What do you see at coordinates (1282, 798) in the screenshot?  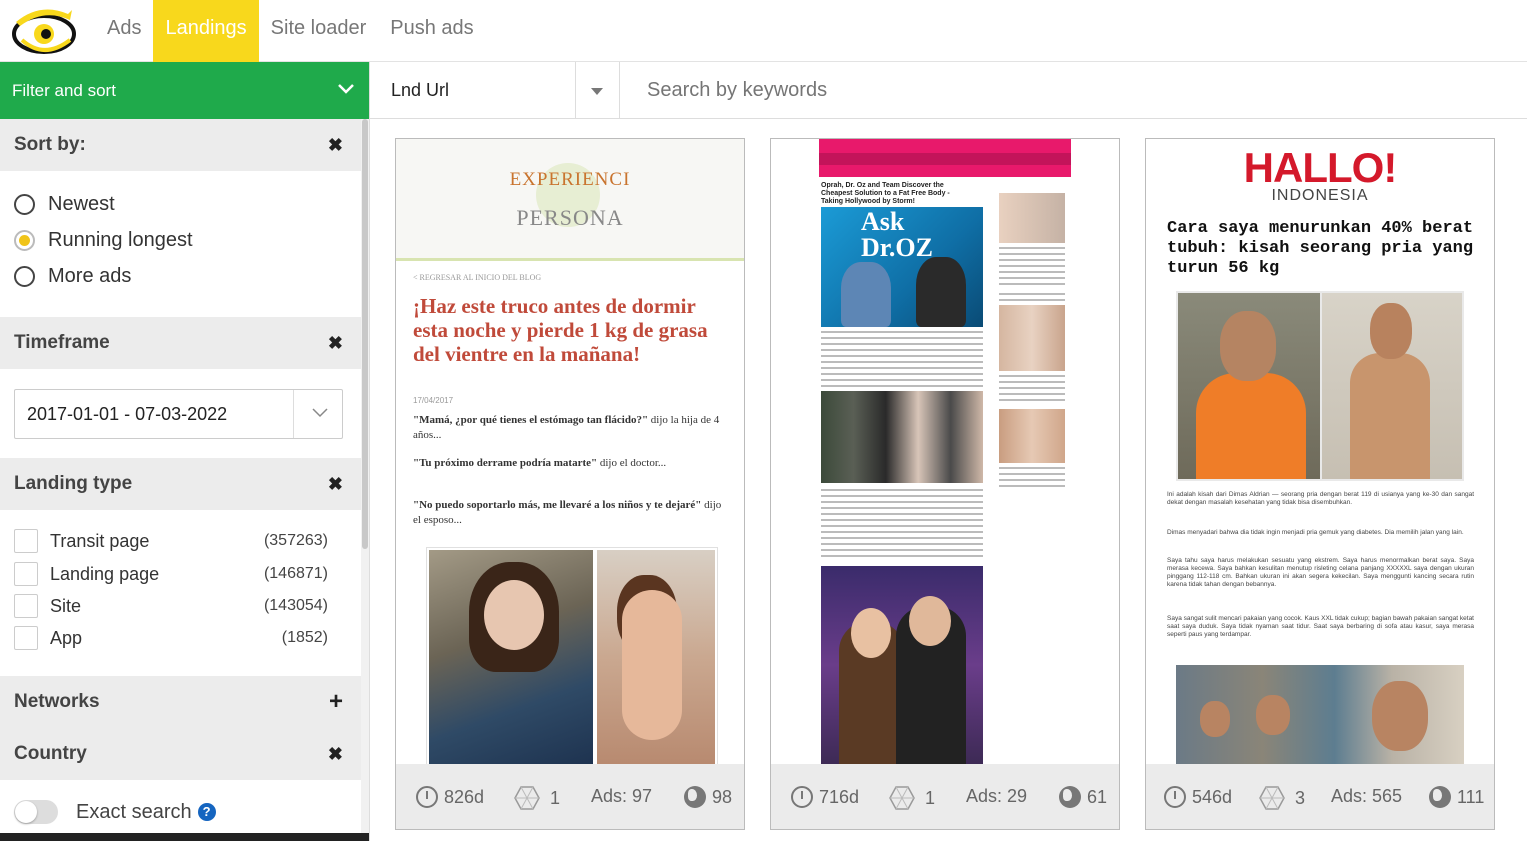 I see `networks-stat: 3` at bounding box center [1282, 798].